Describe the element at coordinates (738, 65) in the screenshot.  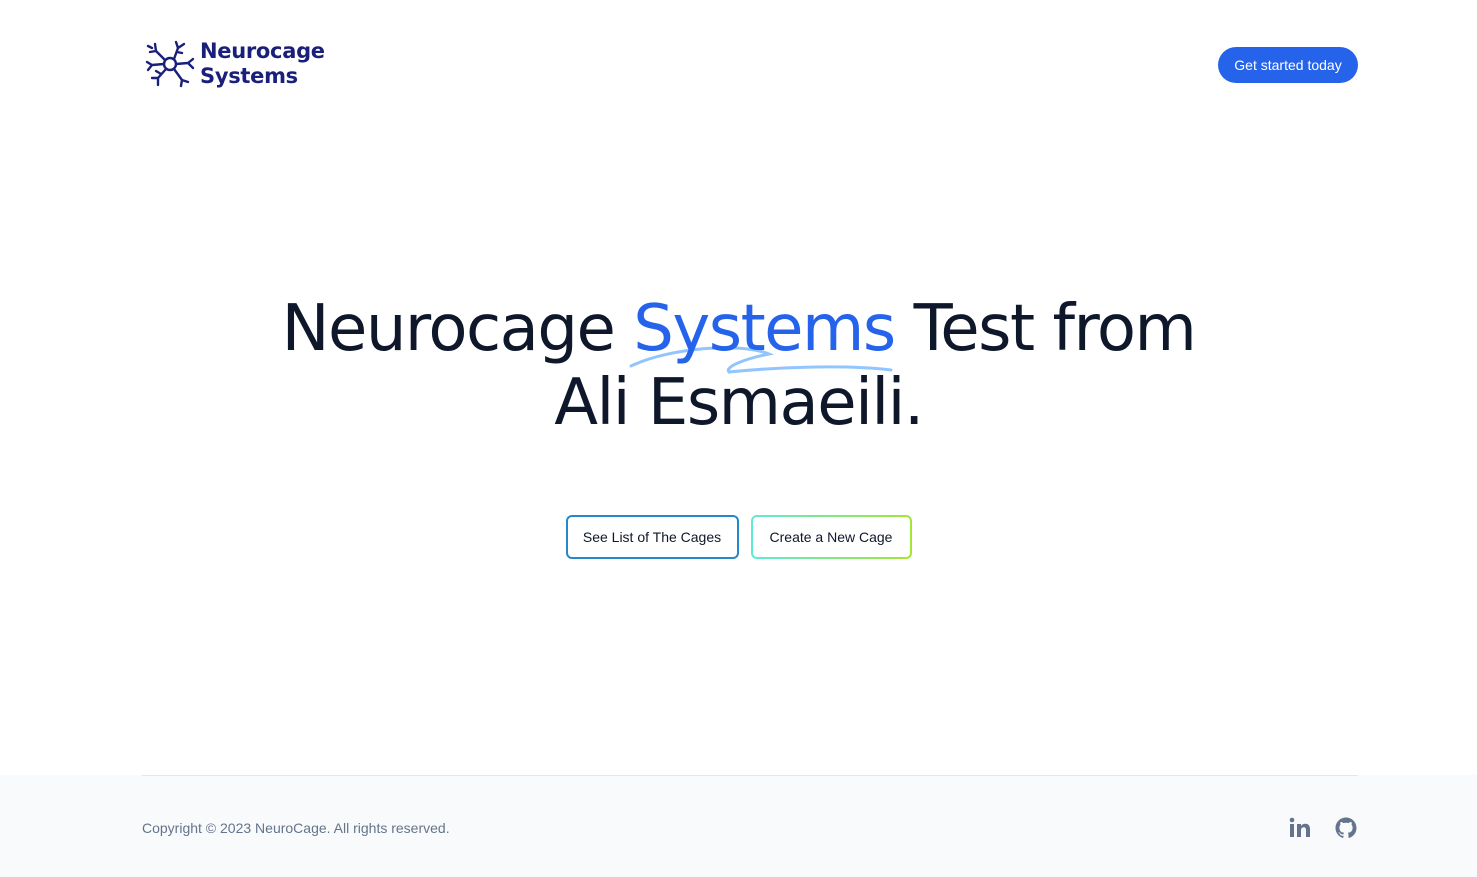
I see `site-header: Neurocage Systems Get started today` at that location.